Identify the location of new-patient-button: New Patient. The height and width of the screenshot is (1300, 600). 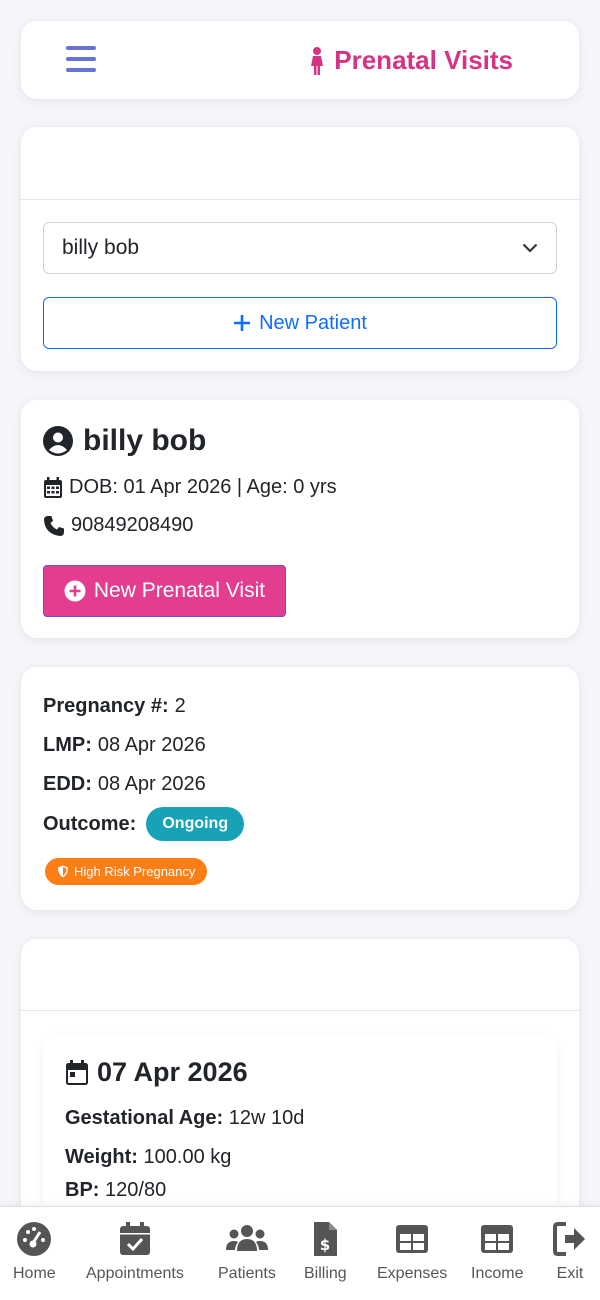
(300, 323).